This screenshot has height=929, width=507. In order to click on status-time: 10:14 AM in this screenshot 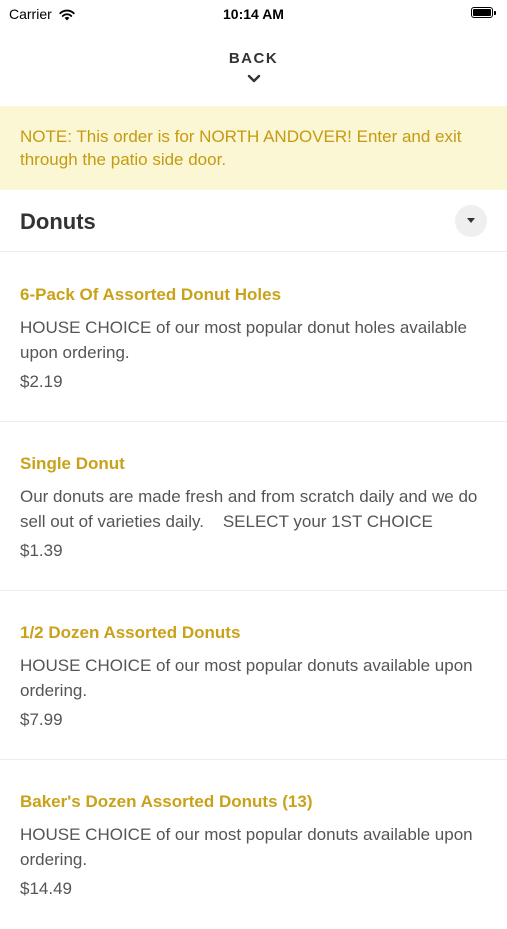, I will do `click(253, 14)`.